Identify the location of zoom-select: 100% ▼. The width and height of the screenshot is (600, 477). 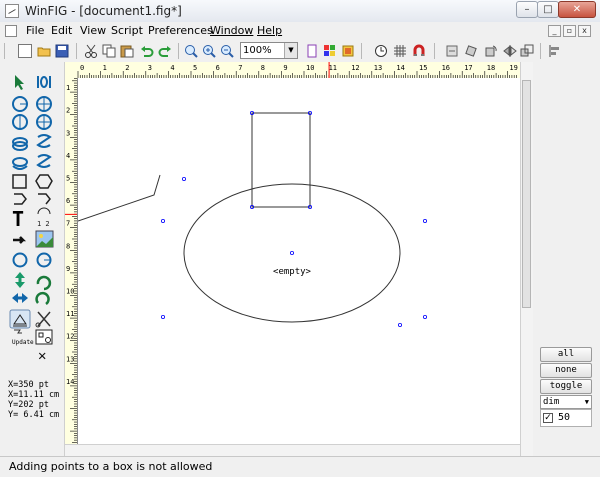
(269, 50).